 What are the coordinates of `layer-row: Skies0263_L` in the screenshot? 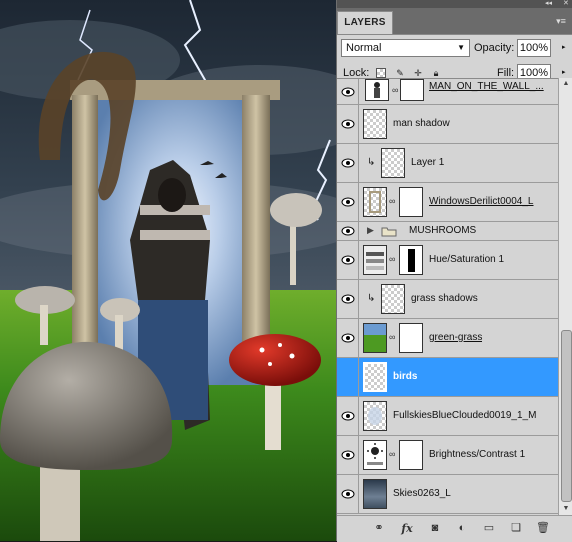 It's located at (447, 494).